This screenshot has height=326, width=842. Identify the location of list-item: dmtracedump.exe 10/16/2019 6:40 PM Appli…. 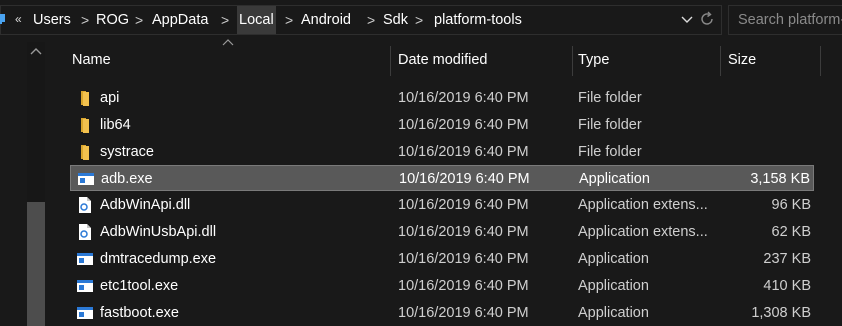
(442, 259).